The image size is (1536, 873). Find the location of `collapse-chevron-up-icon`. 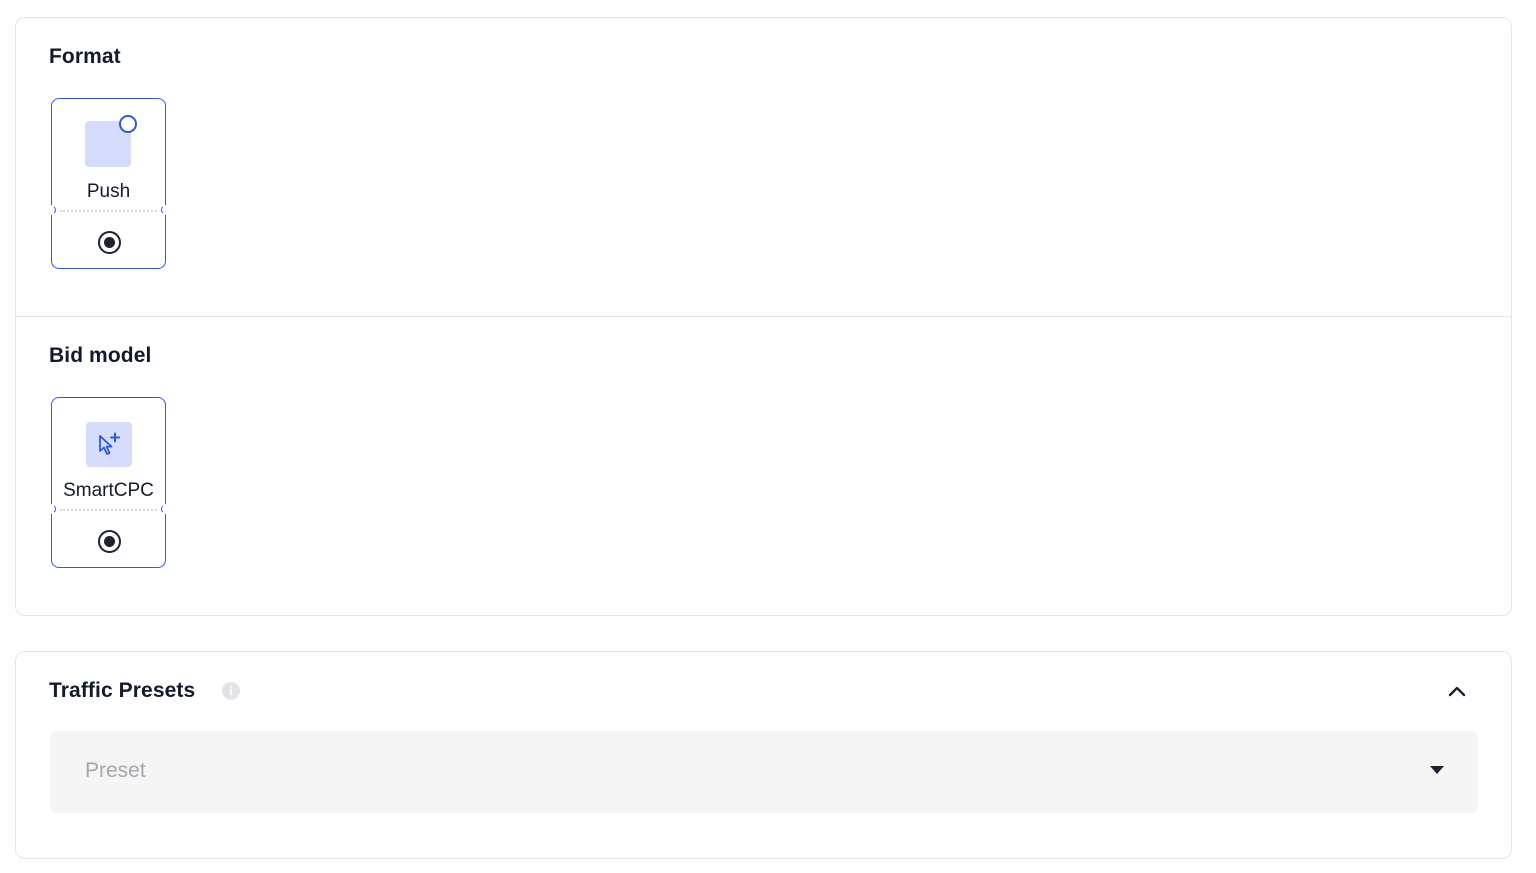

collapse-chevron-up-icon is located at coordinates (1457, 692).